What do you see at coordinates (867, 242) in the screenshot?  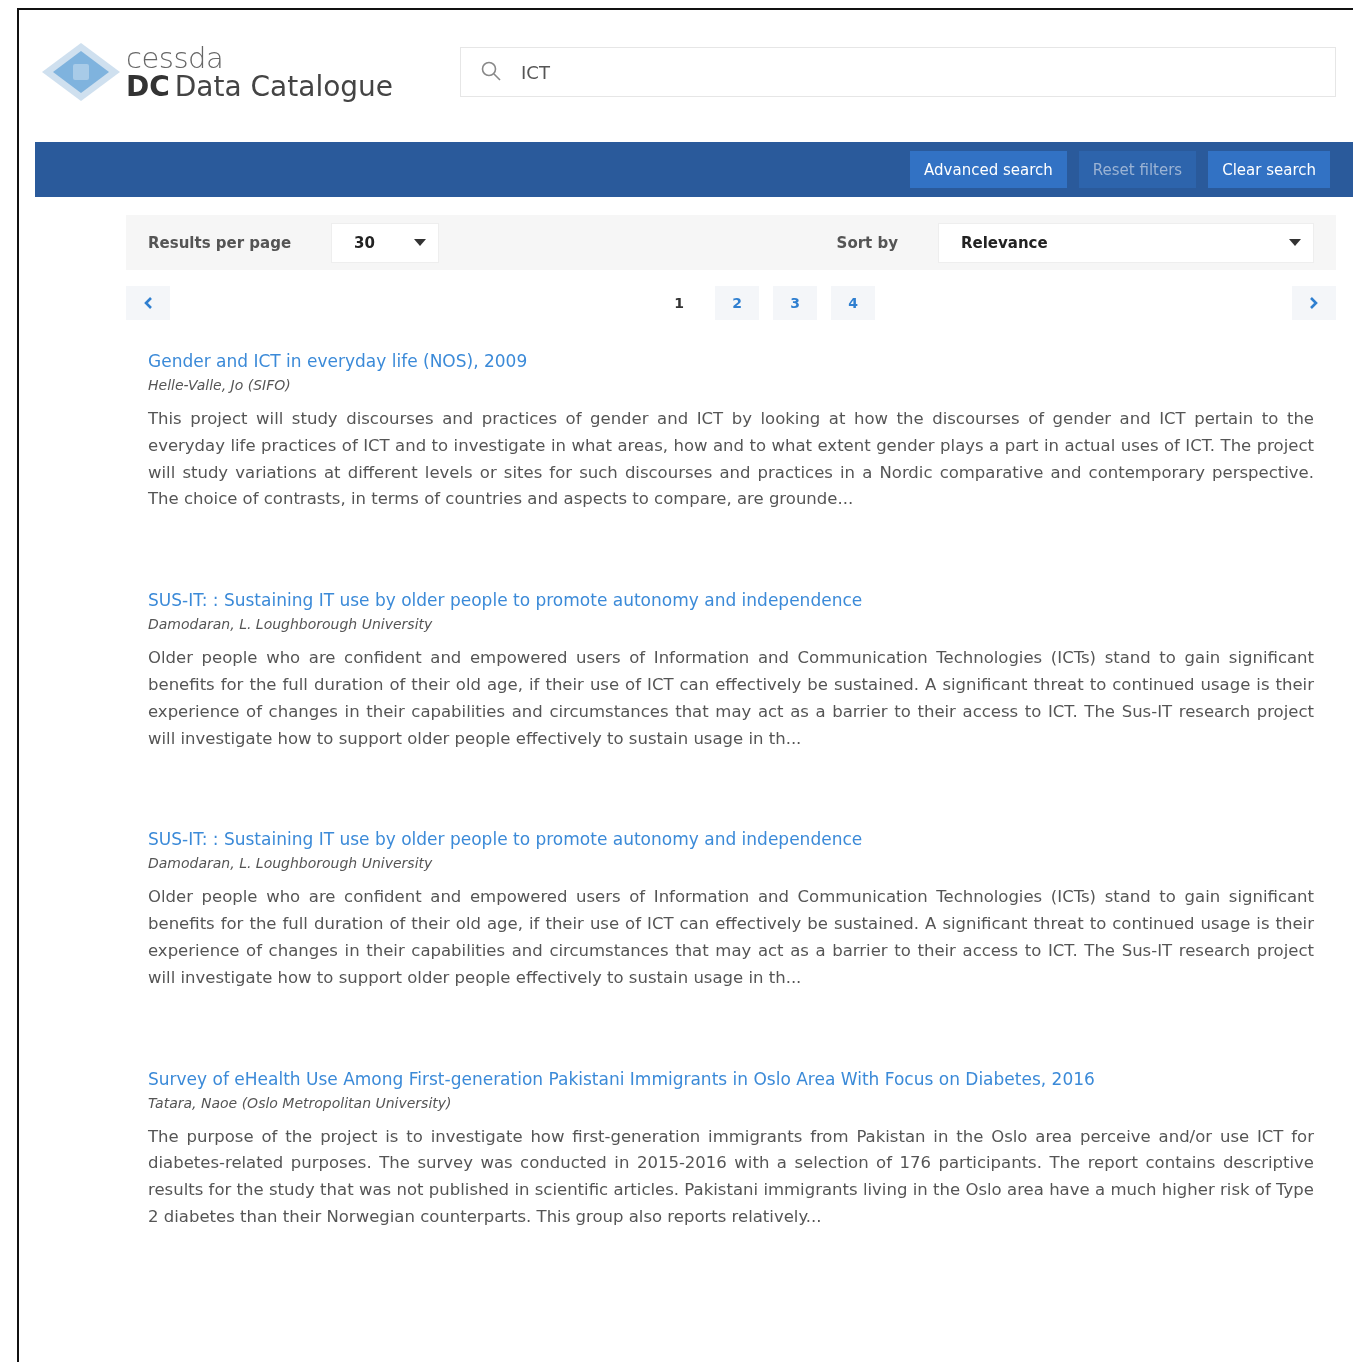 I see `sort-by-label: Sort by` at bounding box center [867, 242].